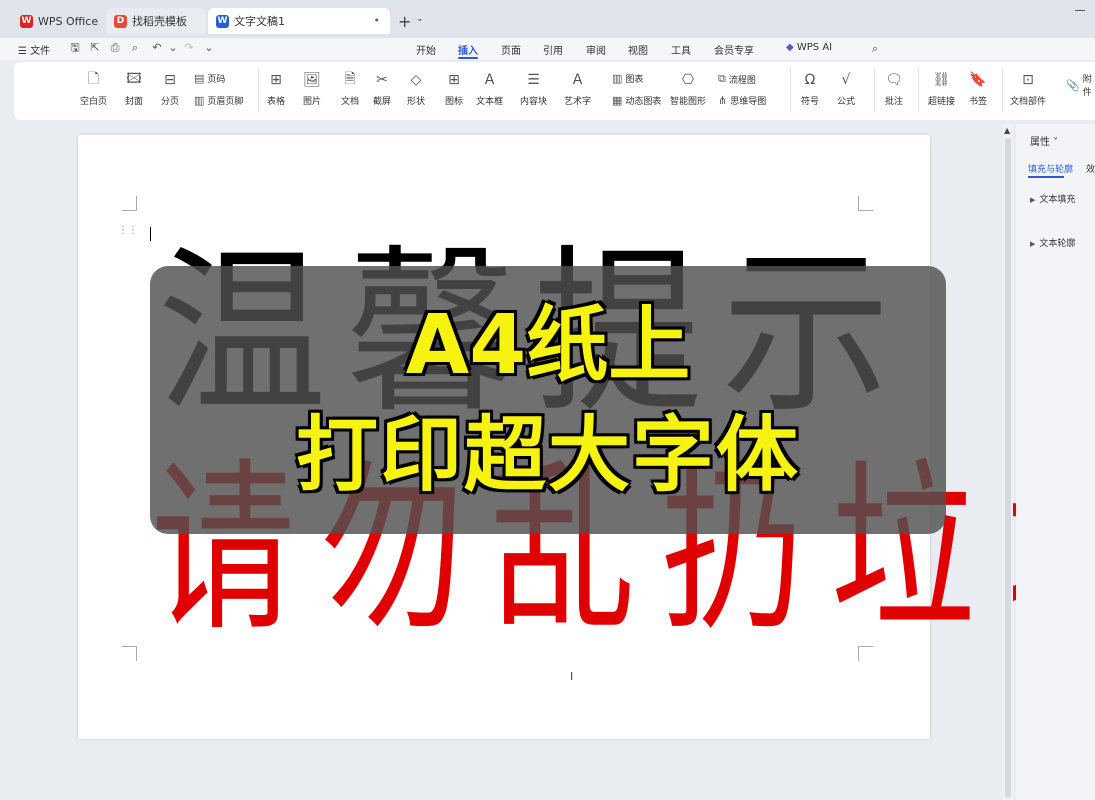 This screenshot has height=800, width=1095. Describe the element at coordinates (129, 653) in the screenshot. I see `margin-corner-mark` at that location.